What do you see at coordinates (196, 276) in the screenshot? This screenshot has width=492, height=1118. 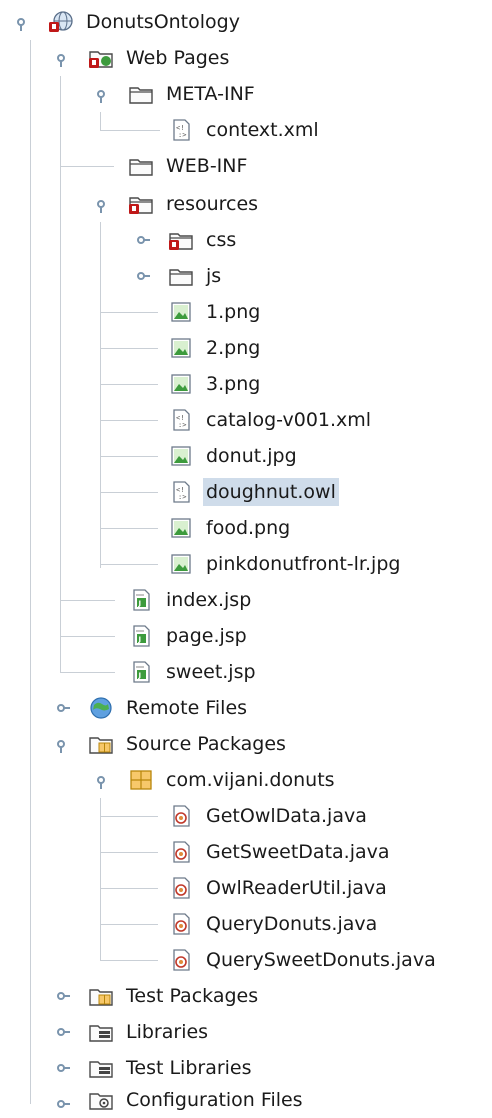 I see `tree-node-js: js` at bounding box center [196, 276].